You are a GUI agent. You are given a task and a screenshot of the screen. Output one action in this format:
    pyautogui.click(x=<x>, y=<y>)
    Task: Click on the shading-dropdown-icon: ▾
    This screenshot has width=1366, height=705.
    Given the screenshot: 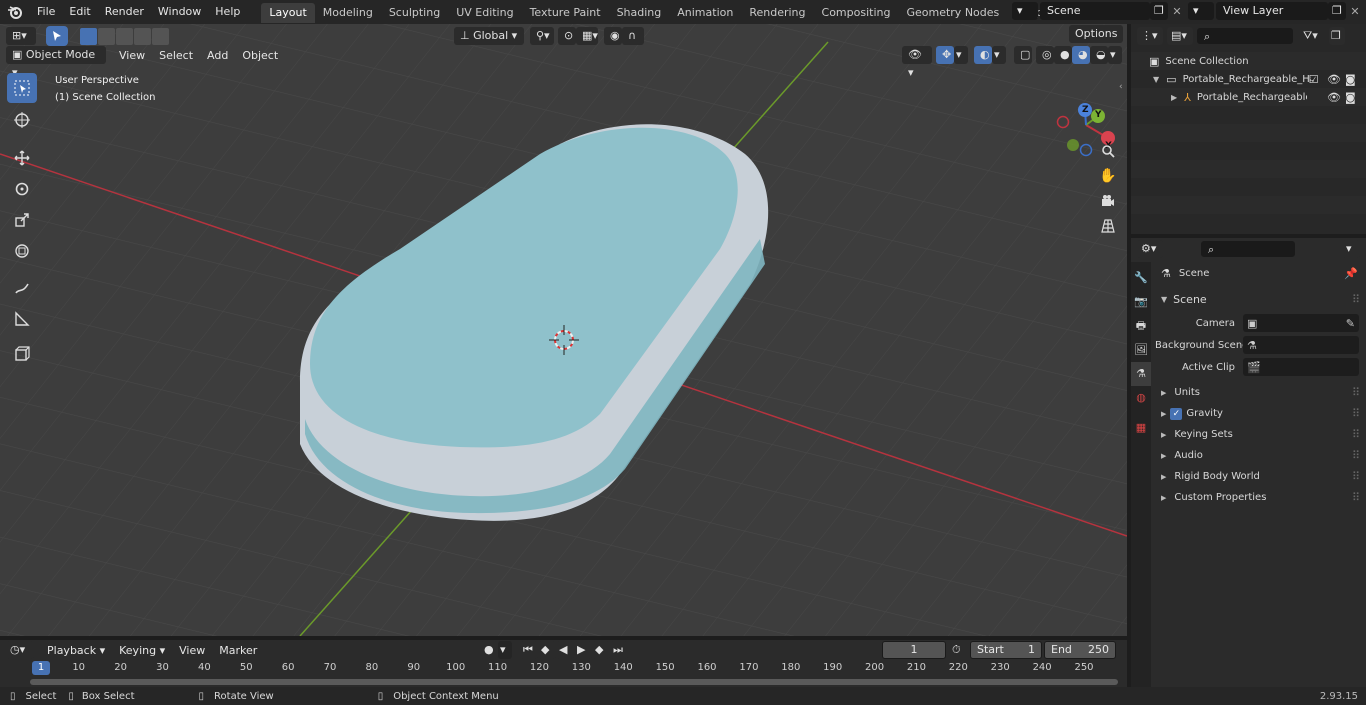 What is the action you would take?
    pyautogui.click(x=1115, y=55)
    